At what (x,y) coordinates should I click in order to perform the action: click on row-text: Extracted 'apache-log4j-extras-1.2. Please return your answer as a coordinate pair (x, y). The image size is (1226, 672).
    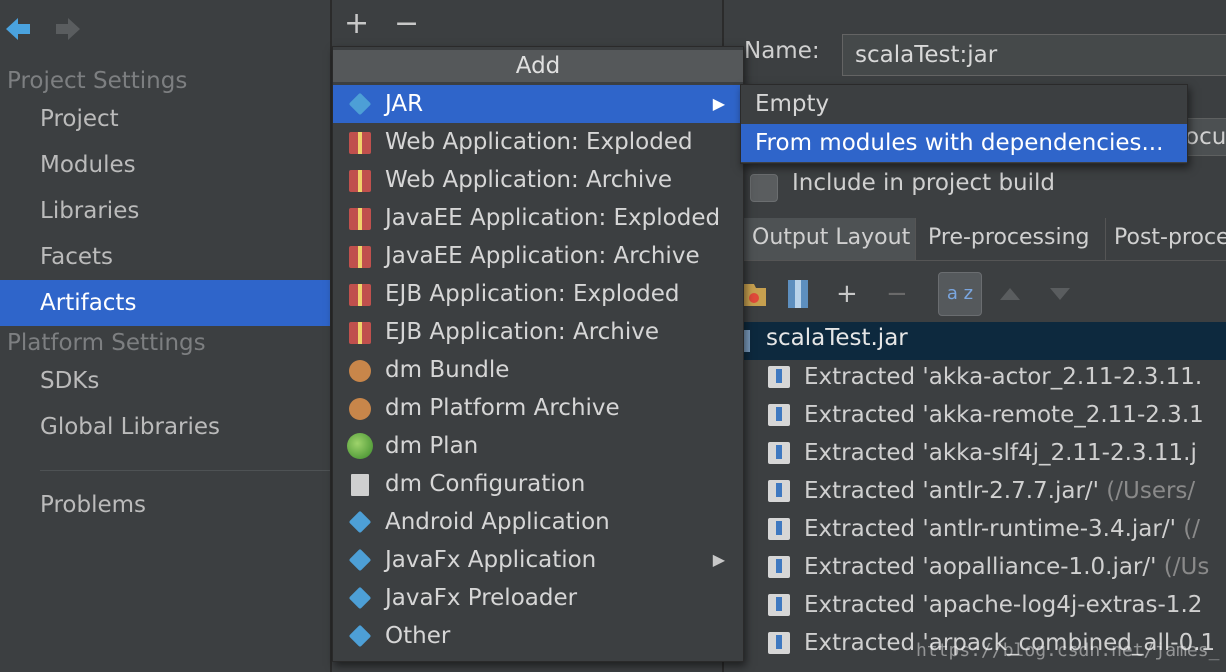
    Looking at the image, I should click on (1003, 605).